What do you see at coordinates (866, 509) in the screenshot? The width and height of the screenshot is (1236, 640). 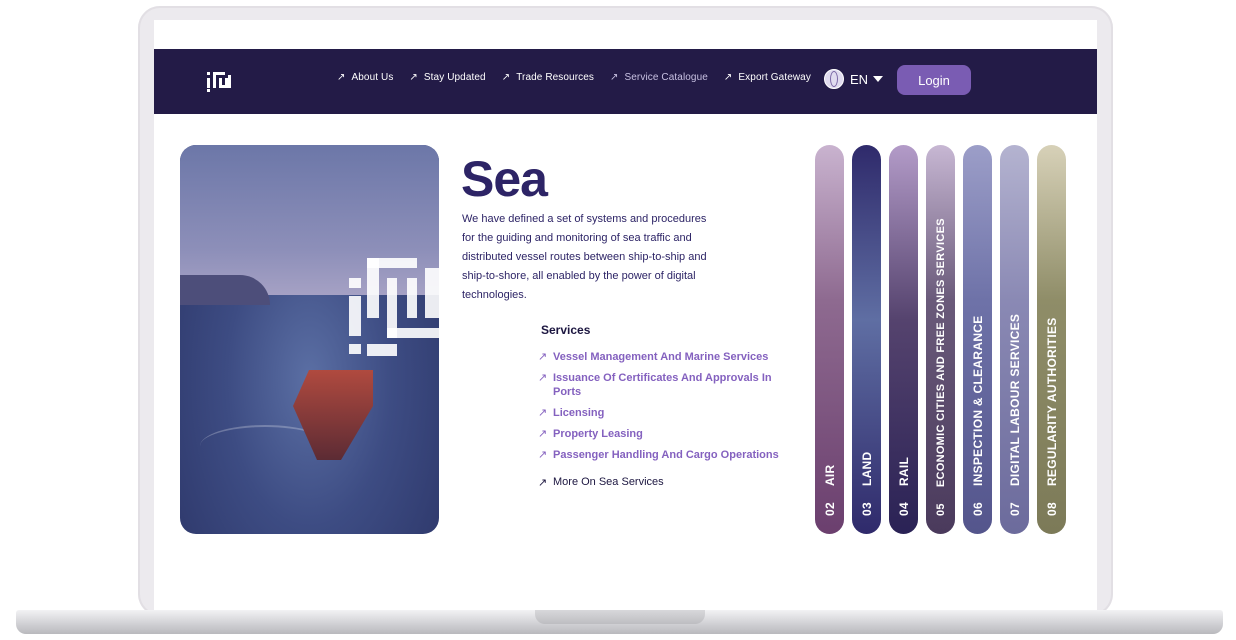 I see `tab-number: 03` at bounding box center [866, 509].